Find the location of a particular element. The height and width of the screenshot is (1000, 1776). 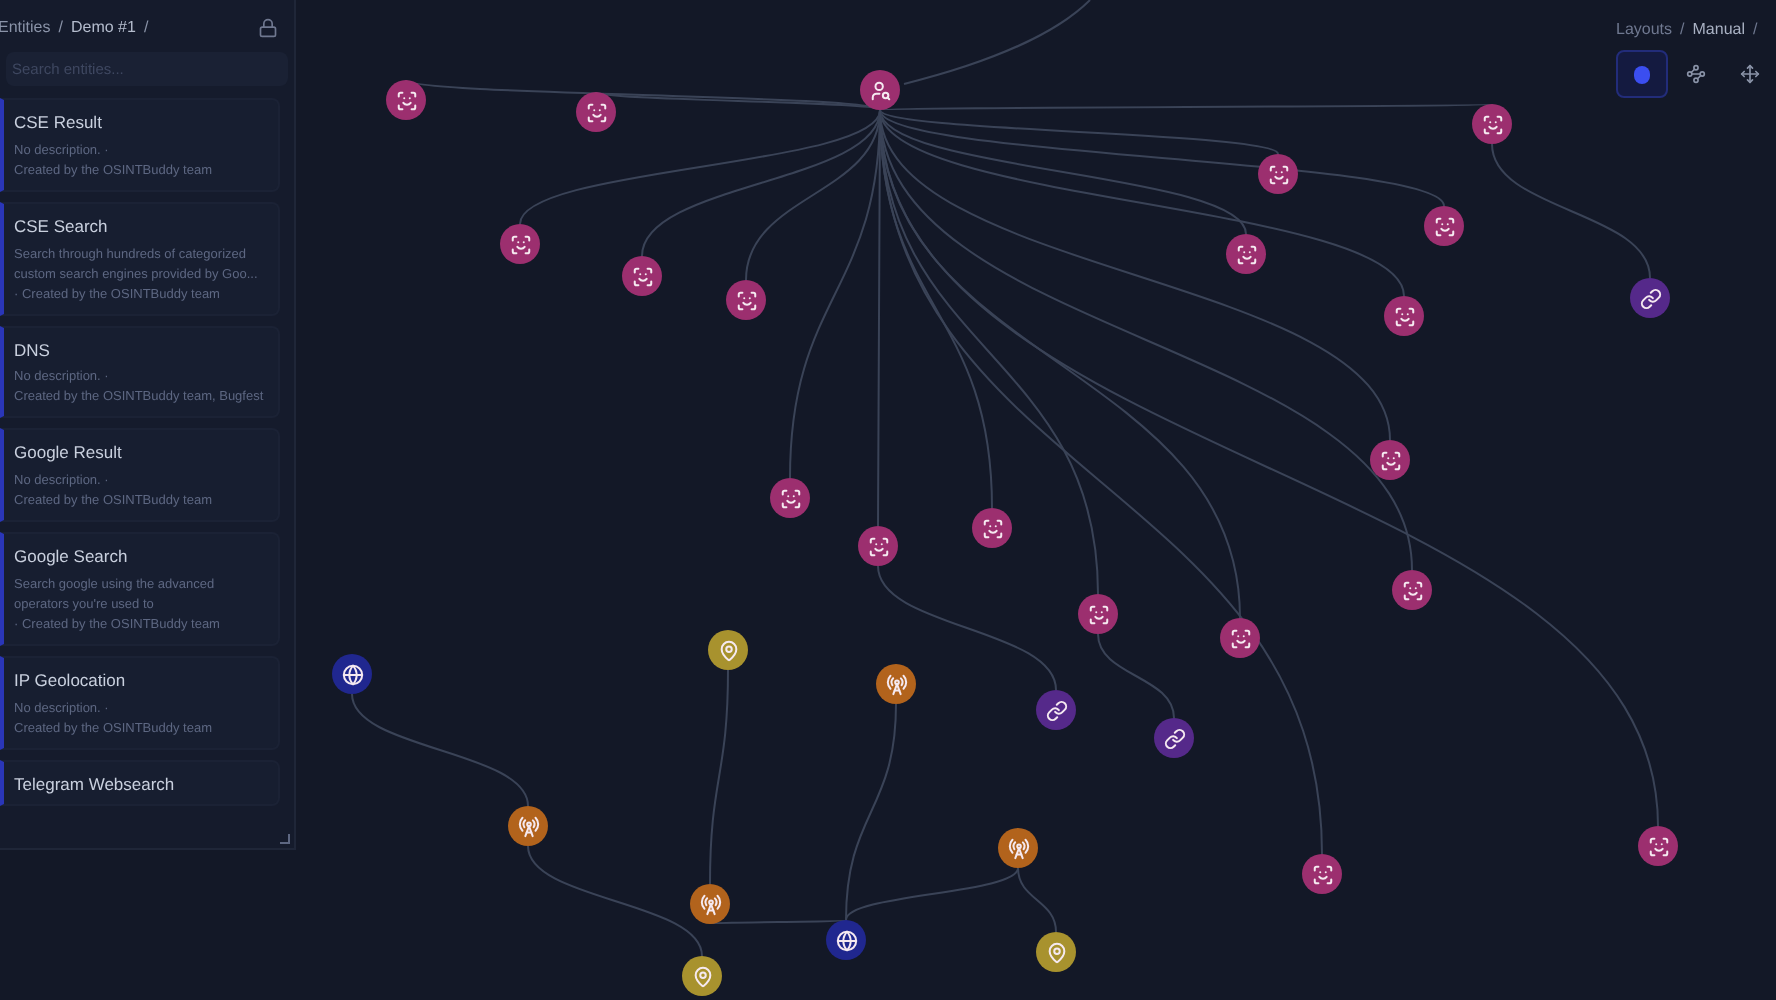

entity-title: Telegram Websearch is located at coordinates (95, 784).